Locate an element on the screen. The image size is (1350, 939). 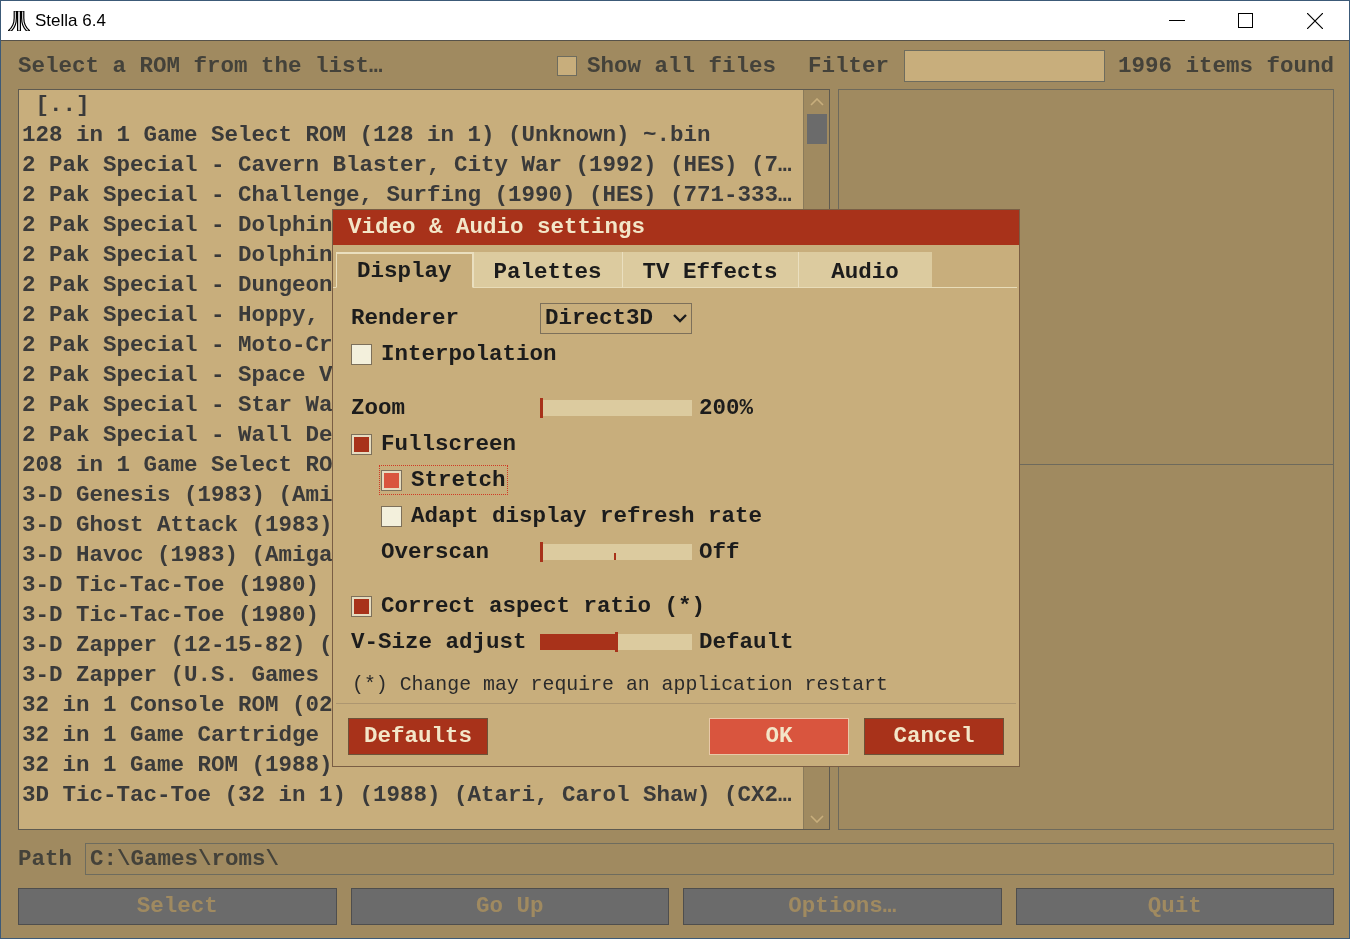
close-icon is located at coordinates (1314, 20).